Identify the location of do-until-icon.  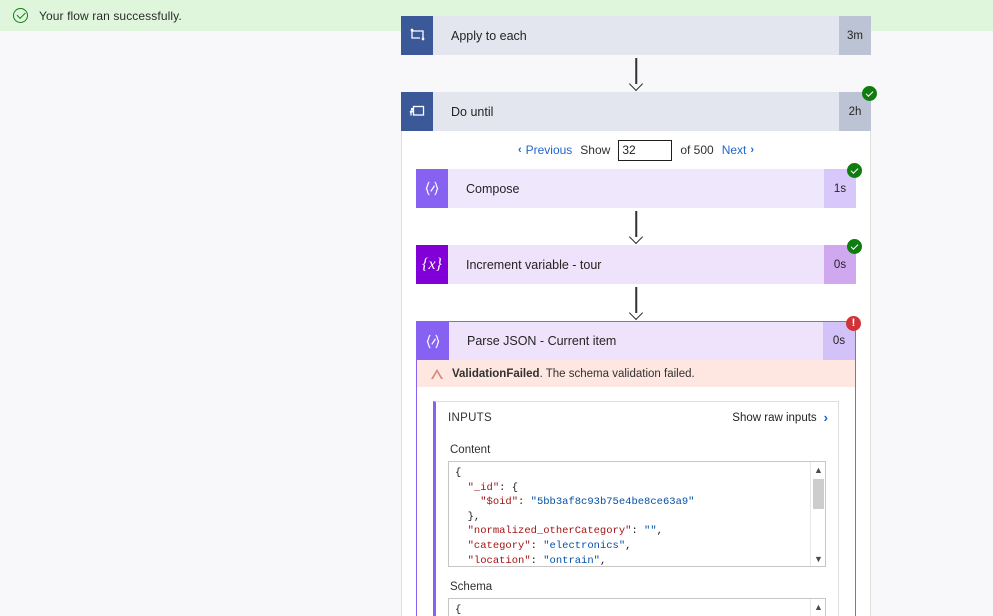
(417, 111).